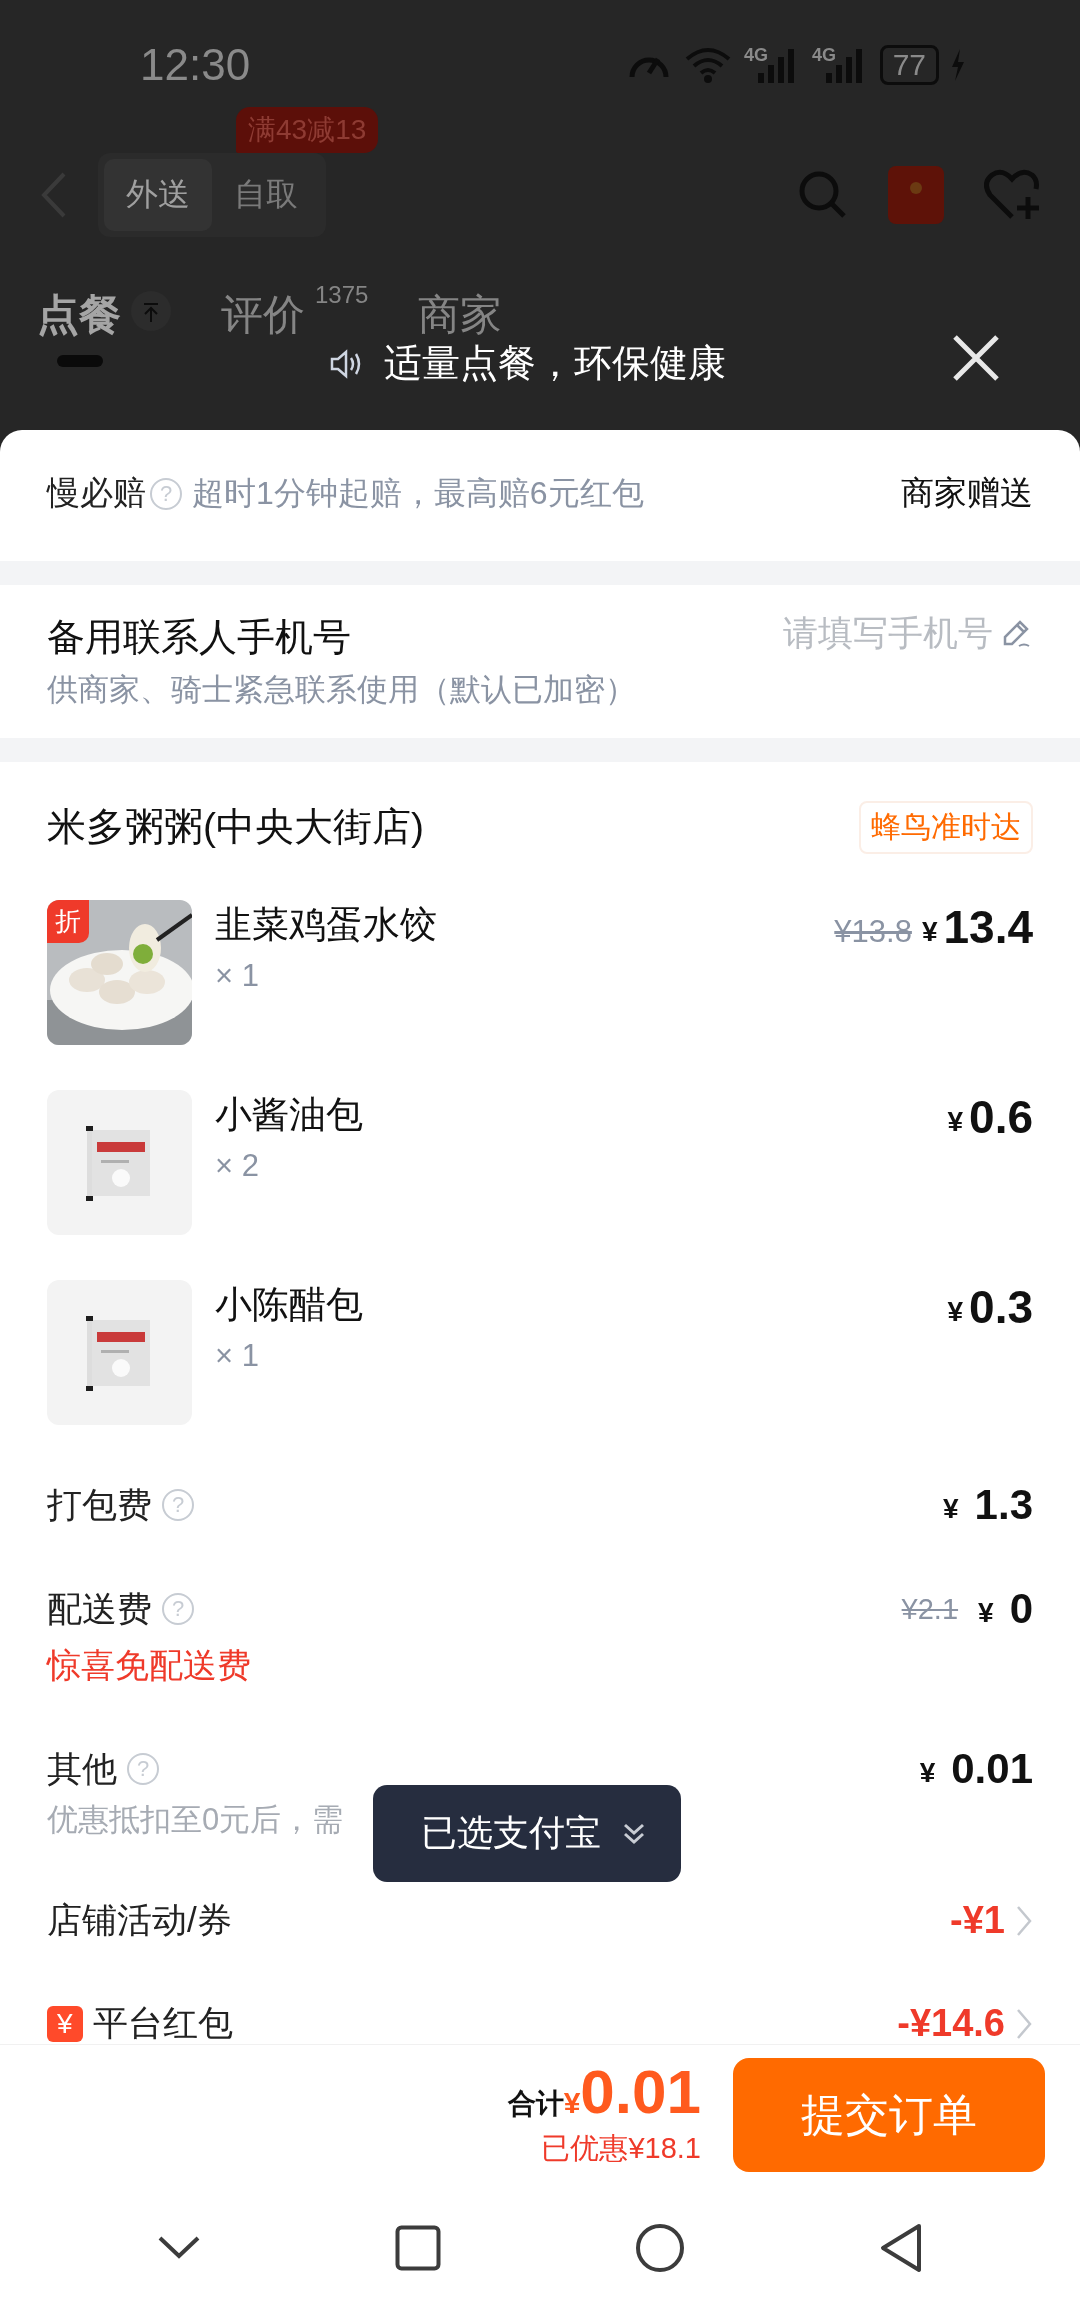 The height and width of the screenshot is (2310, 1080). Describe the element at coordinates (195, 1820) in the screenshot. I see `fee-note: 优惠抵扣至0元后，需` at that location.